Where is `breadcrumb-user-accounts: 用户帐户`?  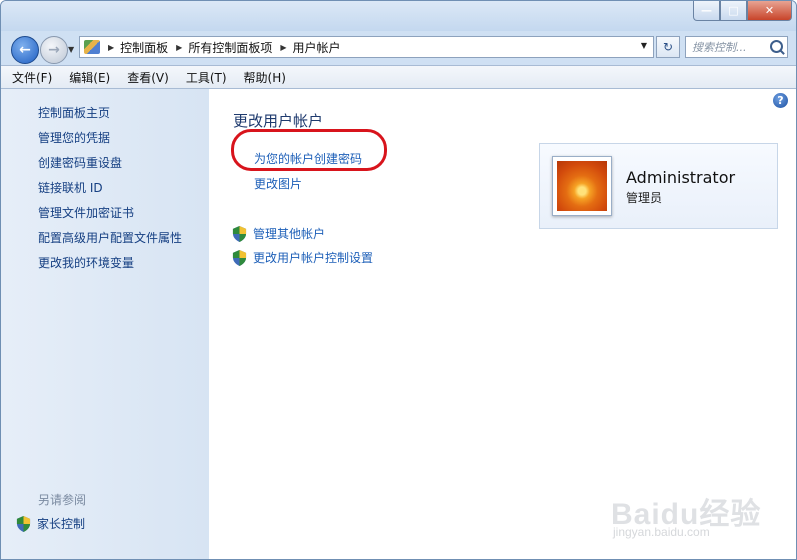
breadcrumb-user-accounts: 用户帐户 is located at coordinates (317, 47).